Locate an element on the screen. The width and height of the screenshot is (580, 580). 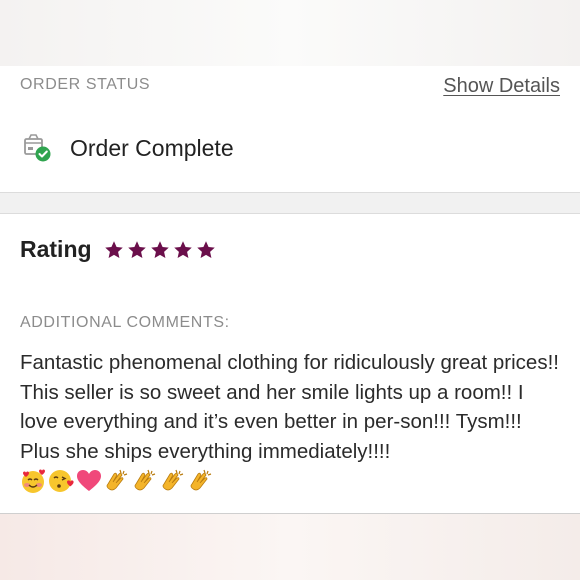
show-details-link: Show Details is located at coordinates (501, 86).